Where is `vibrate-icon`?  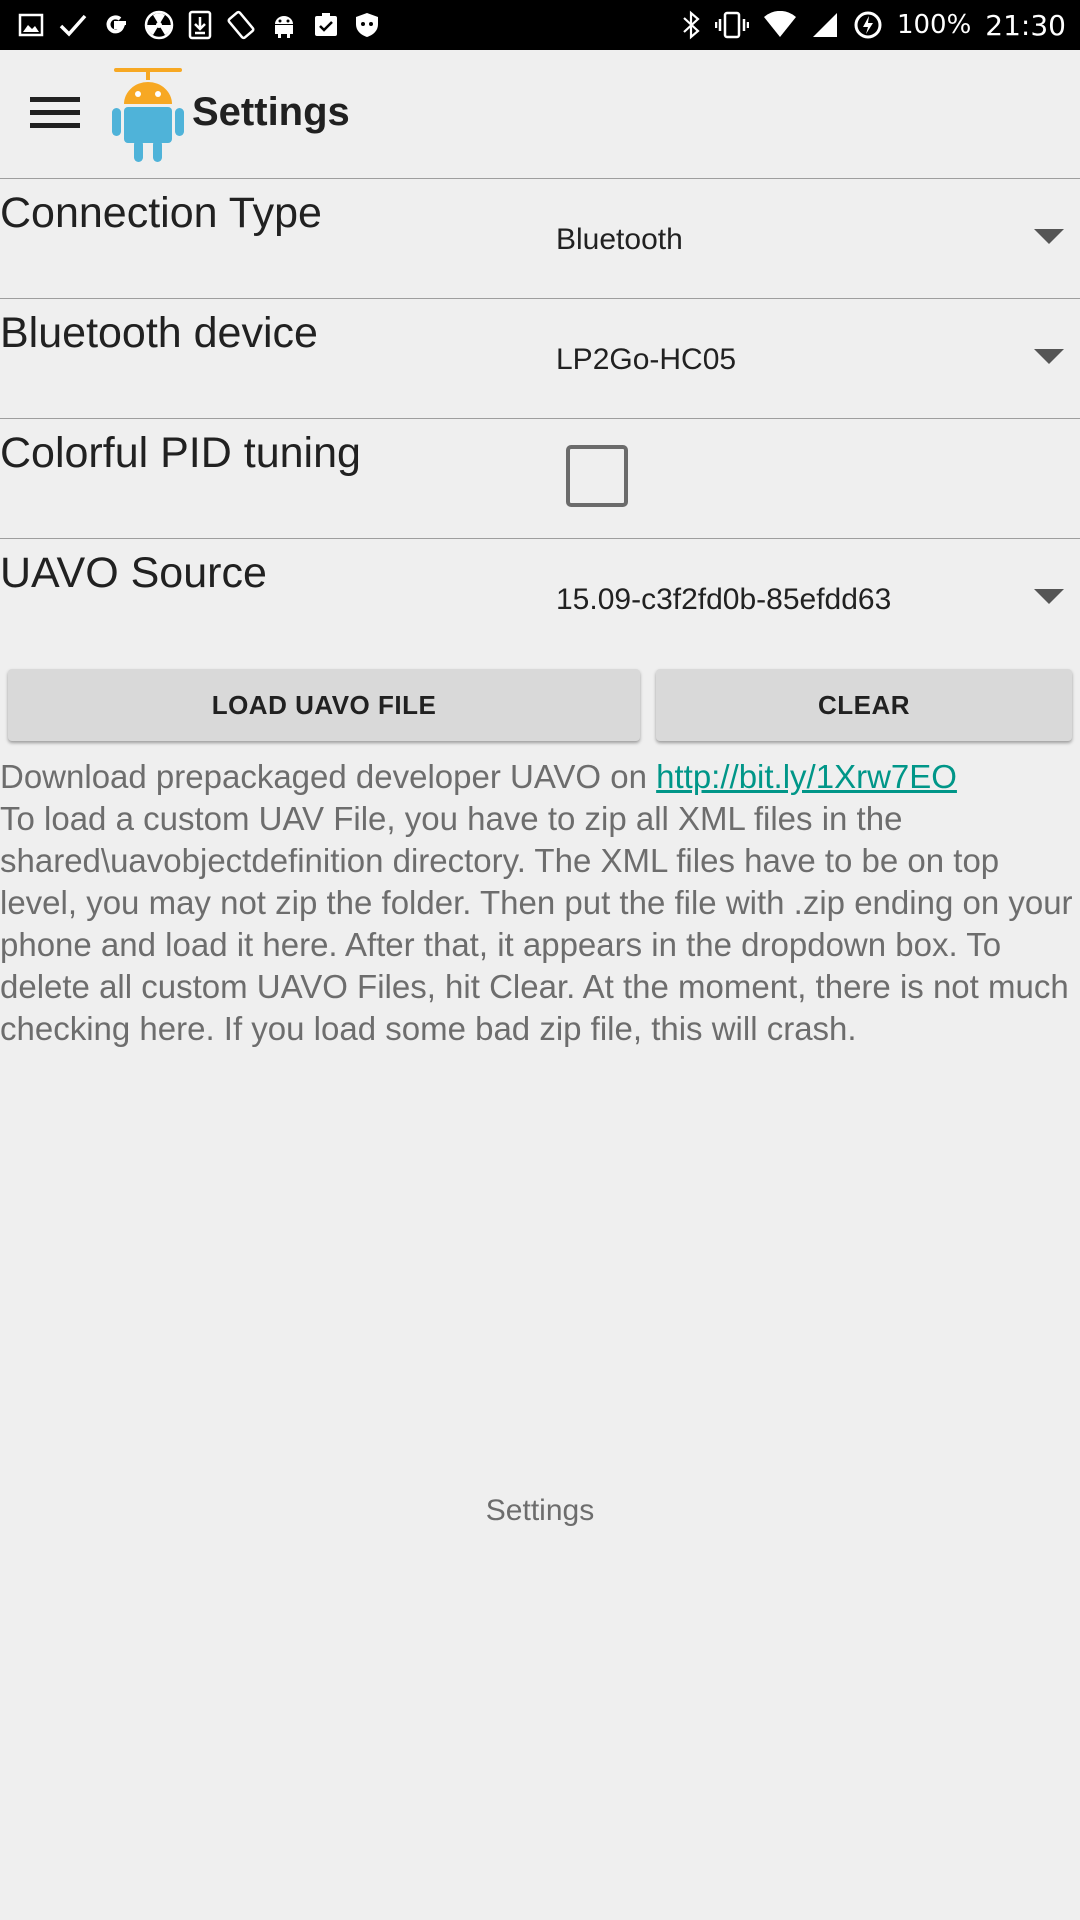 vibrate-icon is located at coordinates (731, 25).